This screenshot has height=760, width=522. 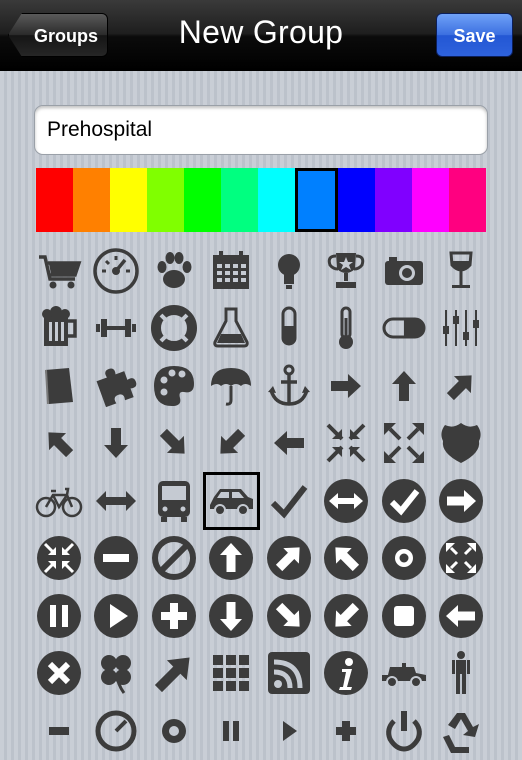 I want to click on anchor-icon, so click(x=289, y=386).